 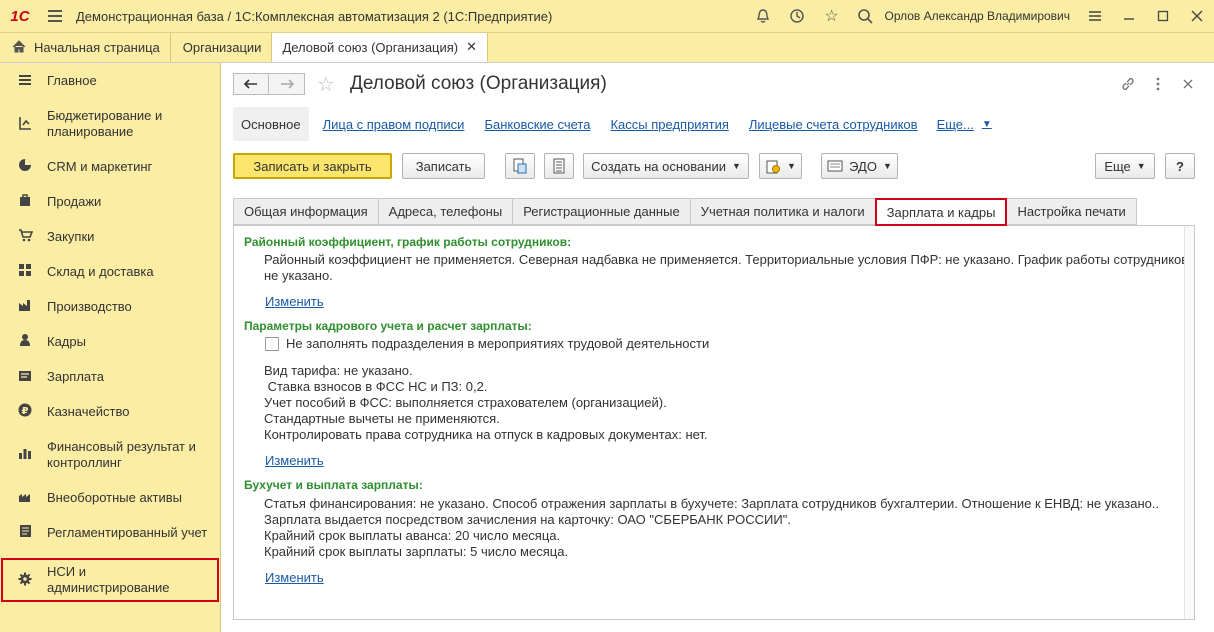 I want to click on tab-organizations: Организации, so click(x=222, y=47).